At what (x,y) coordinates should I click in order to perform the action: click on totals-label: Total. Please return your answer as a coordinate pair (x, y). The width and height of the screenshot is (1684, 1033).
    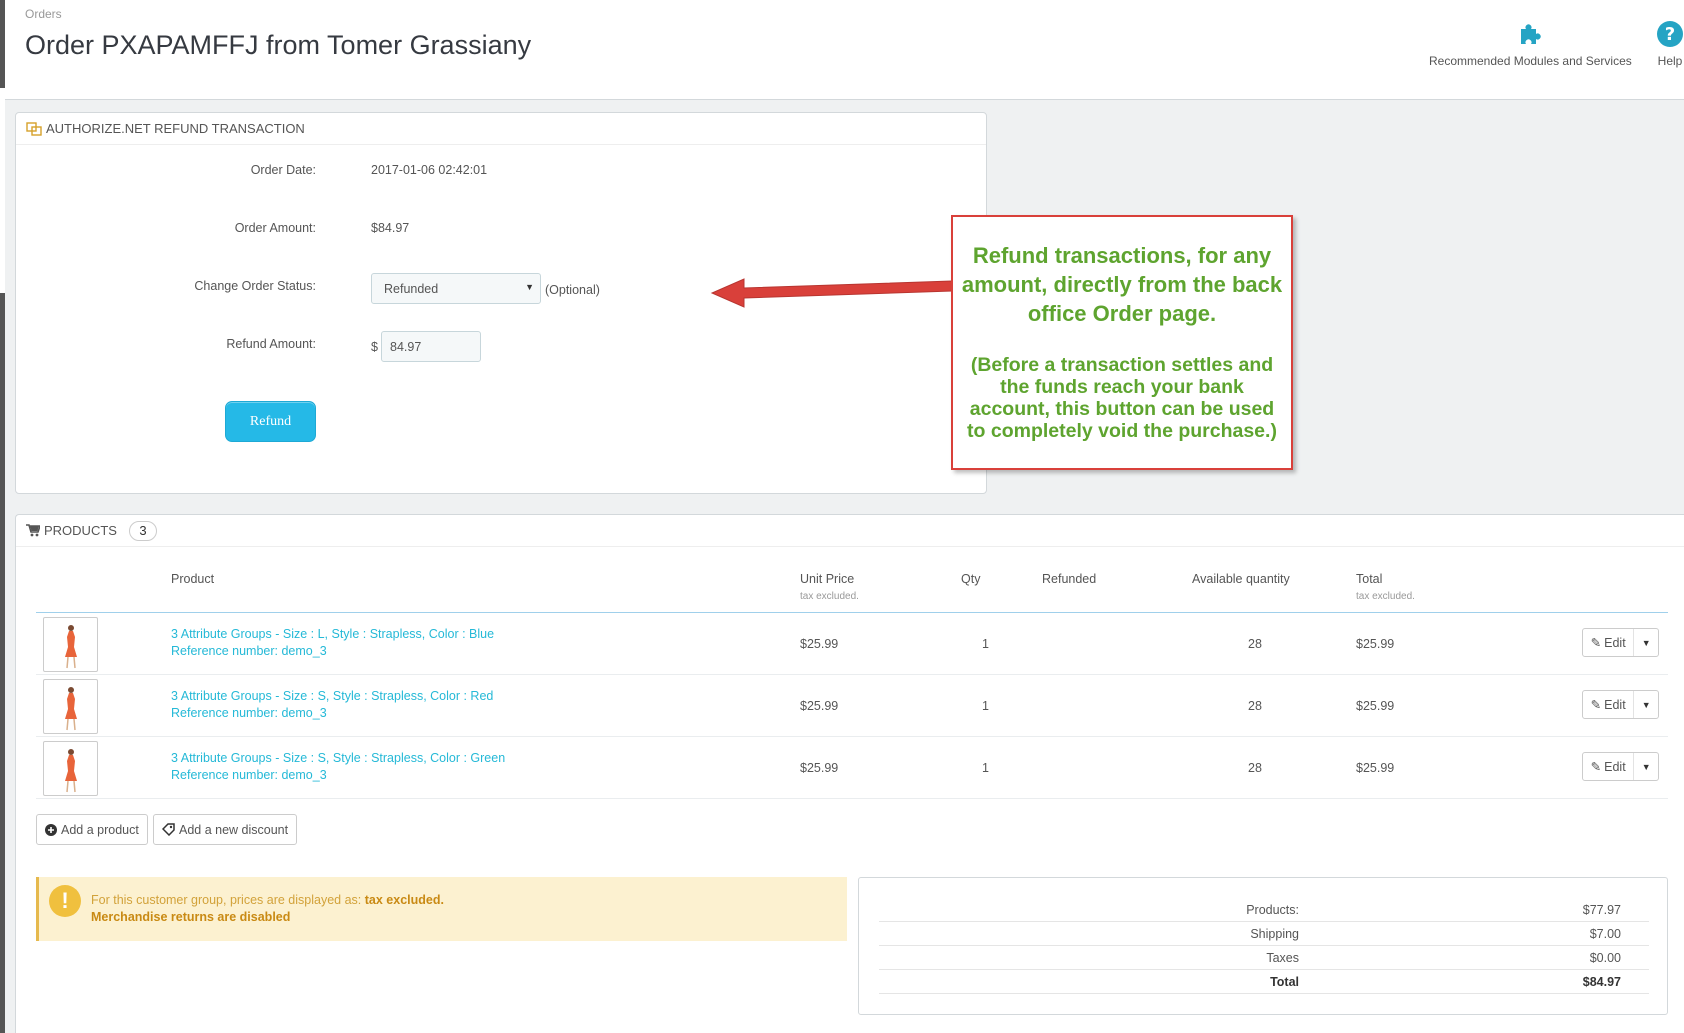
    Looking at the image, I should click on (1284, 982).